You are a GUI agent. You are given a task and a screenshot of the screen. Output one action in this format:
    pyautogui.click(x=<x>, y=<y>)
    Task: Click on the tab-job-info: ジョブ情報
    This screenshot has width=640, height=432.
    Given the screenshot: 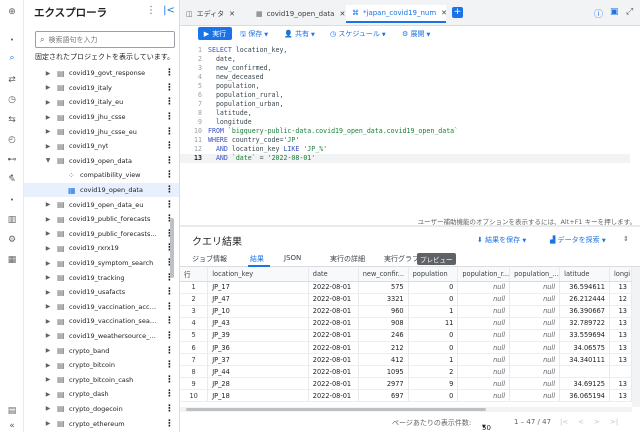 What is the action you would take?
    pyautogui.click(x=209, y=259)
    